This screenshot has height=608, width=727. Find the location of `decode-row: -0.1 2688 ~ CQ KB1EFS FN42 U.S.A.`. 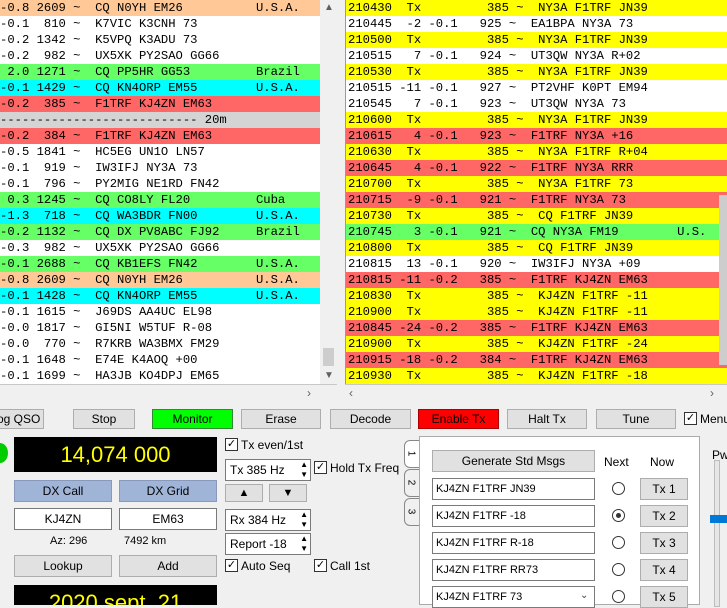

decode-row: -0.1 2688 ~ CQ KB1EFS FN42 U.S.A. is located at coordinates (160, 264).